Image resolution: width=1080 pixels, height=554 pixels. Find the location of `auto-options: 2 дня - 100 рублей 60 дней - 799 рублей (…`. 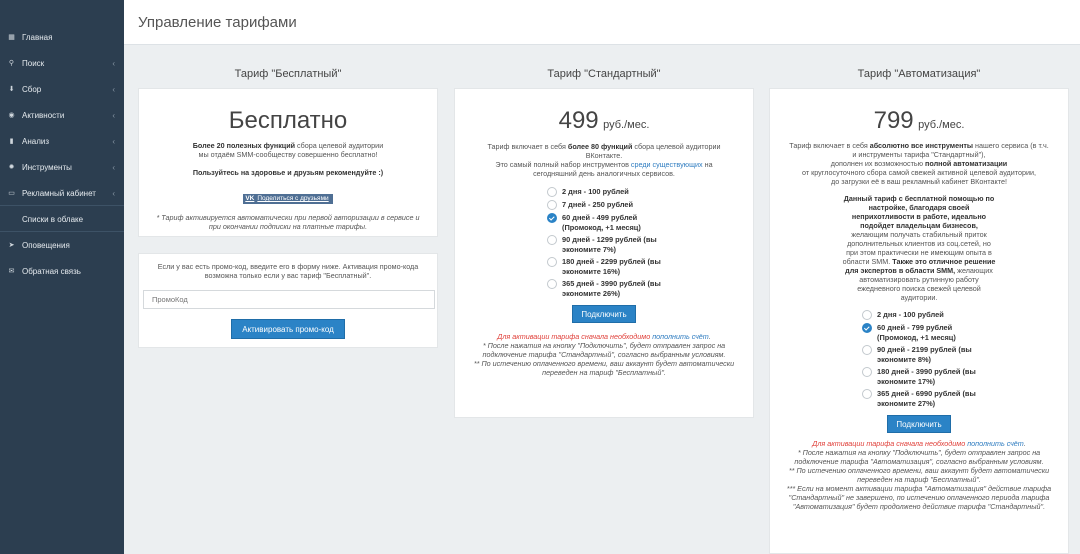

auto-options: 2 дня - 100 рублей 60 дней - 799 рублей (… is located at coordinates (927, 359).